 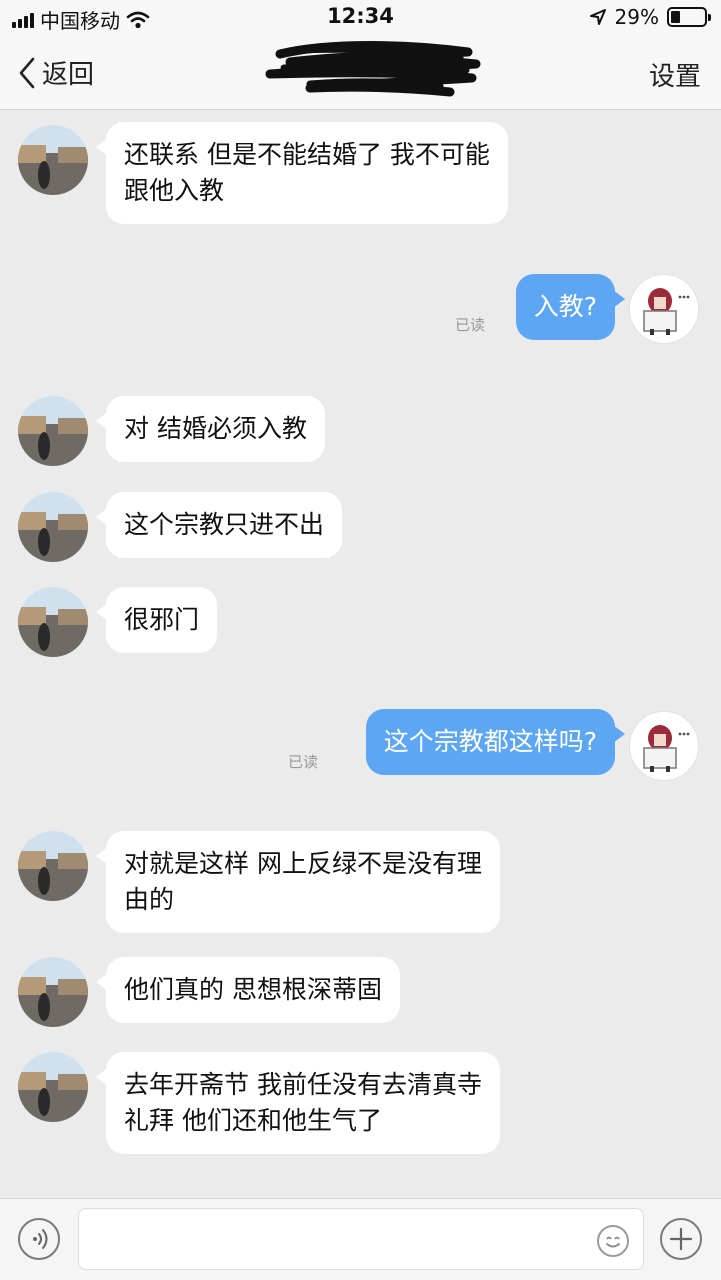 What do you see at coordinates (360, 526) in the screenshot?
I see `message-row: 这个宗教只进不出` at bounding box center [360, 526].